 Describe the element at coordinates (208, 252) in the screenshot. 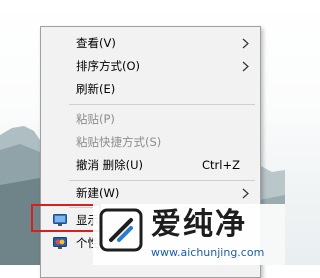

I see `watermark-url: www.aichunjing.com` at that location.